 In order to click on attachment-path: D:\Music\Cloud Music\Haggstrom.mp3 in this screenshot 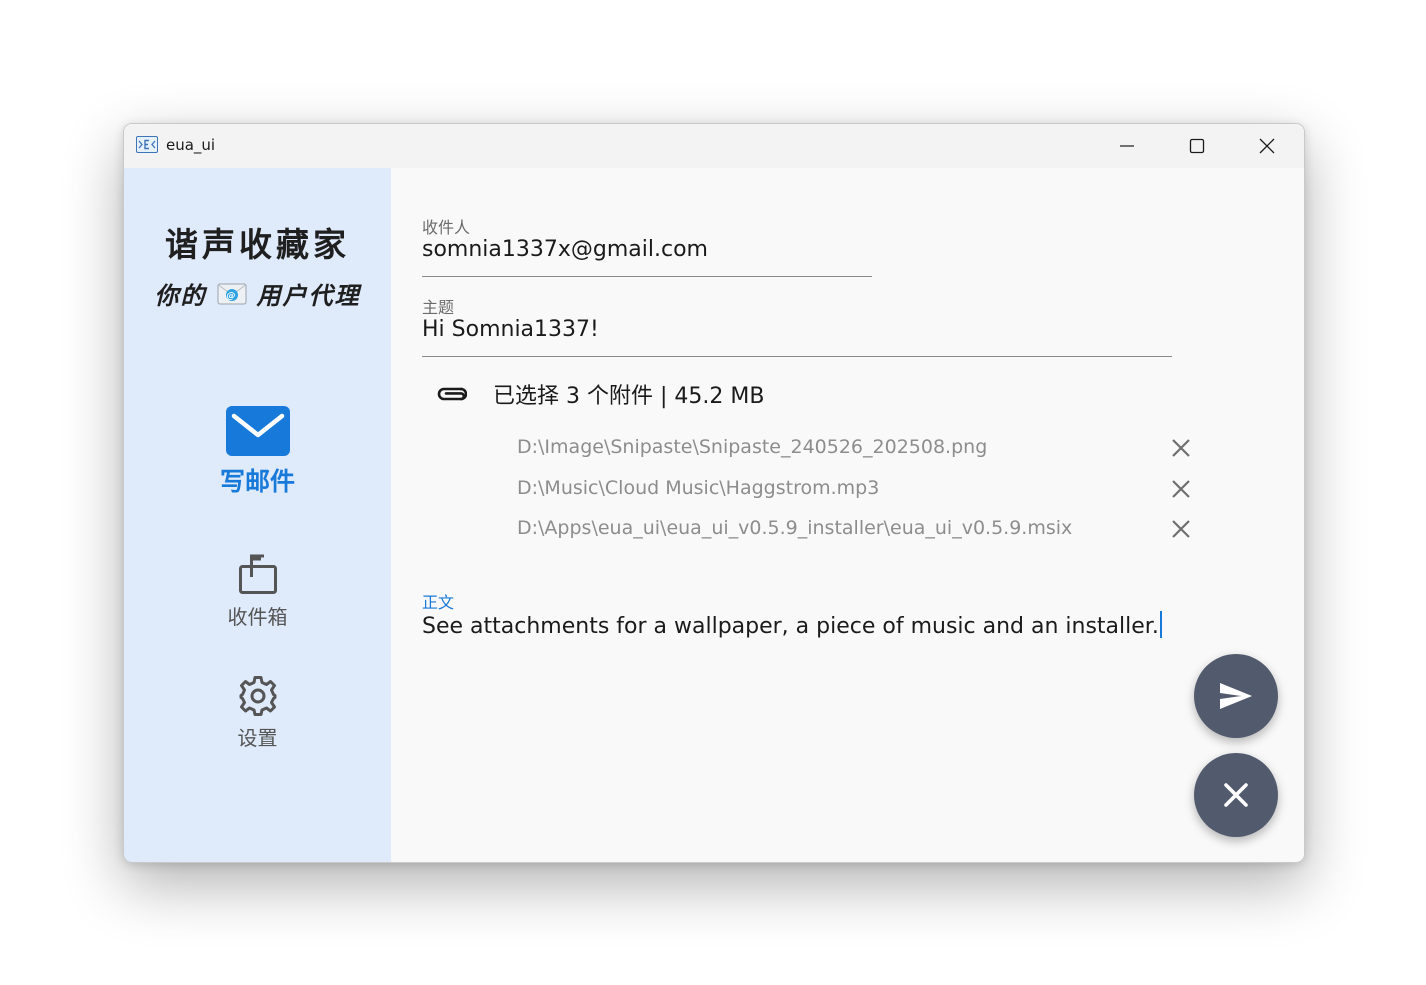, I will do `click(698, 487)`.